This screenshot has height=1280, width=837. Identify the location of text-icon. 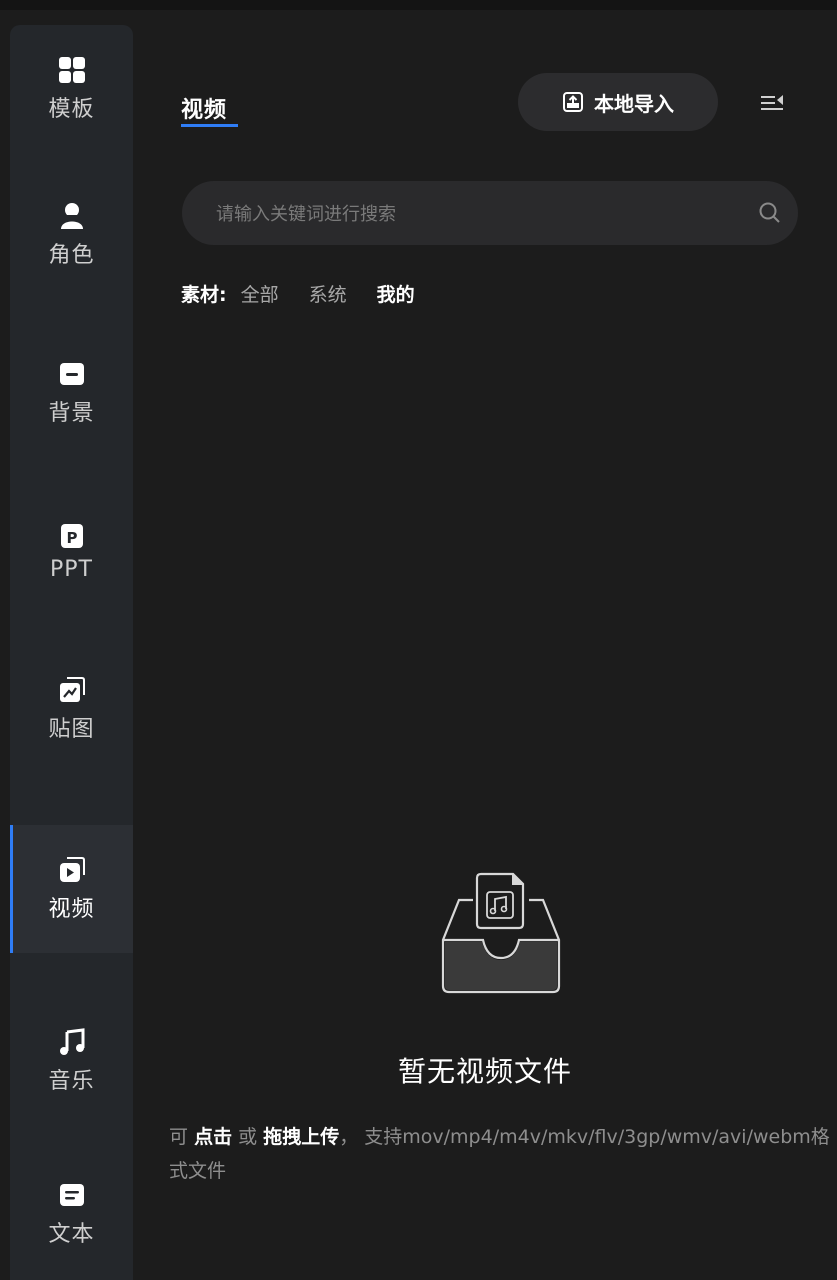
(71, 1195).